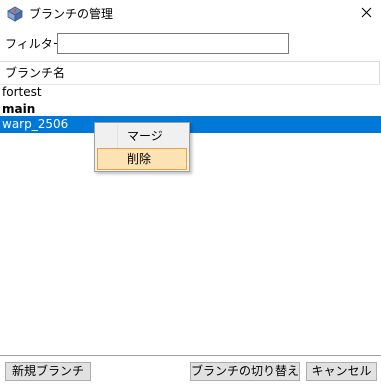 This screenshot has height=386, width=381. What do you see at coordinates (22, 92) in the screenshot?
I see `branch-name: fortest` at bounding box center [22, 92].